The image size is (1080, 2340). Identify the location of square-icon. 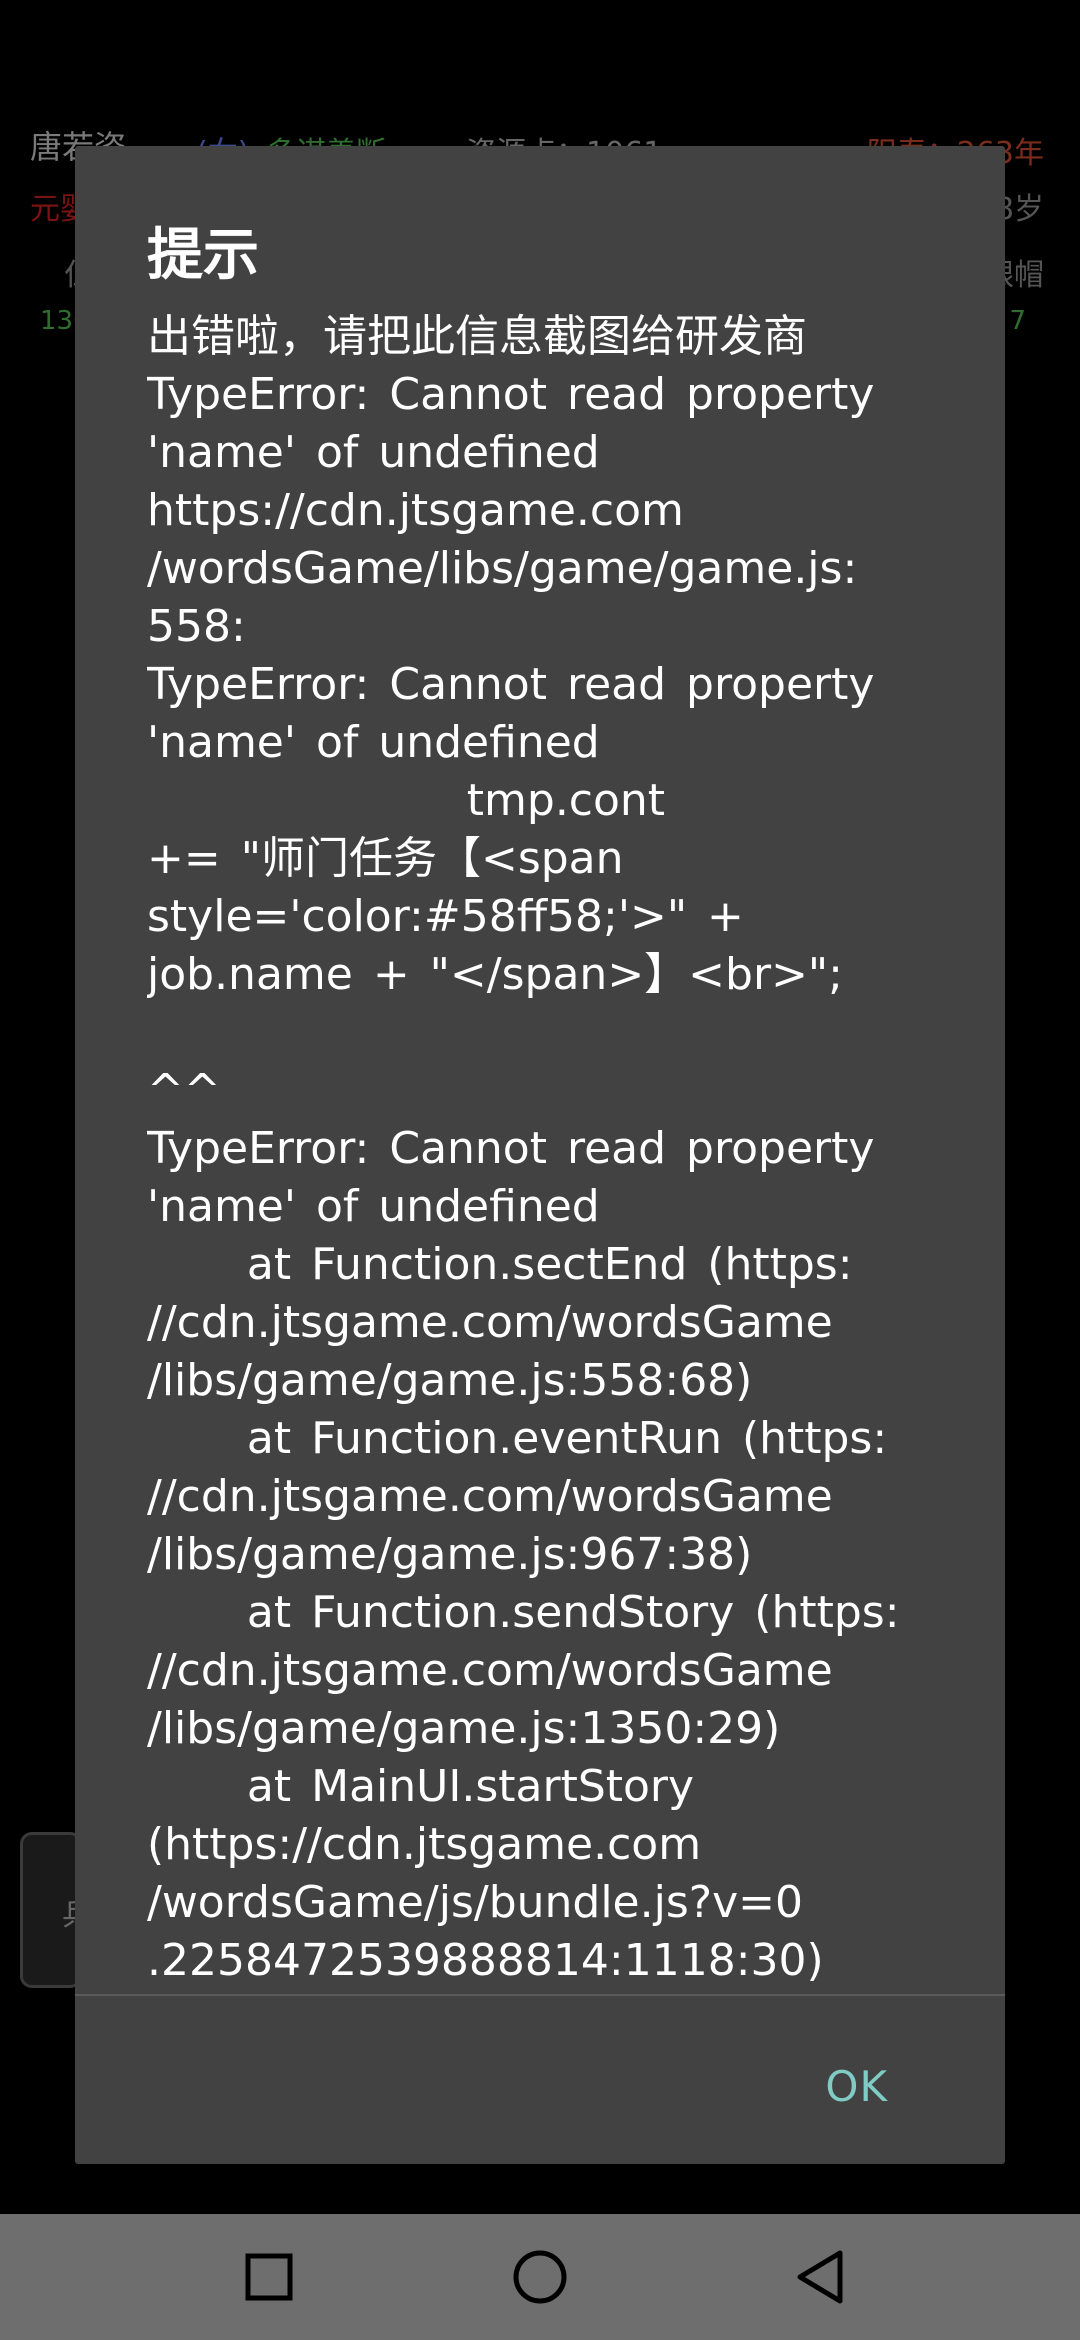
(269, 2277).